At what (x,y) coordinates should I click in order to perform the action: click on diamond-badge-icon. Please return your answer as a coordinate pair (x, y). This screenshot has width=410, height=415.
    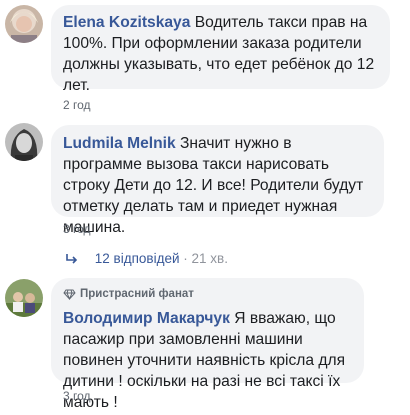
    Looking at the image, I should click on (69, 294).